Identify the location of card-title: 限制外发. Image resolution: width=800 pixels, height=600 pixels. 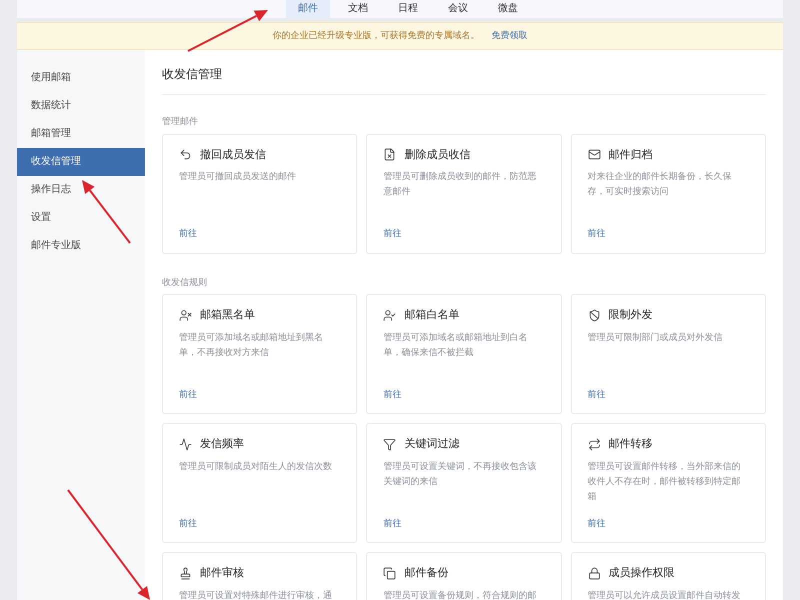
(630, 315).